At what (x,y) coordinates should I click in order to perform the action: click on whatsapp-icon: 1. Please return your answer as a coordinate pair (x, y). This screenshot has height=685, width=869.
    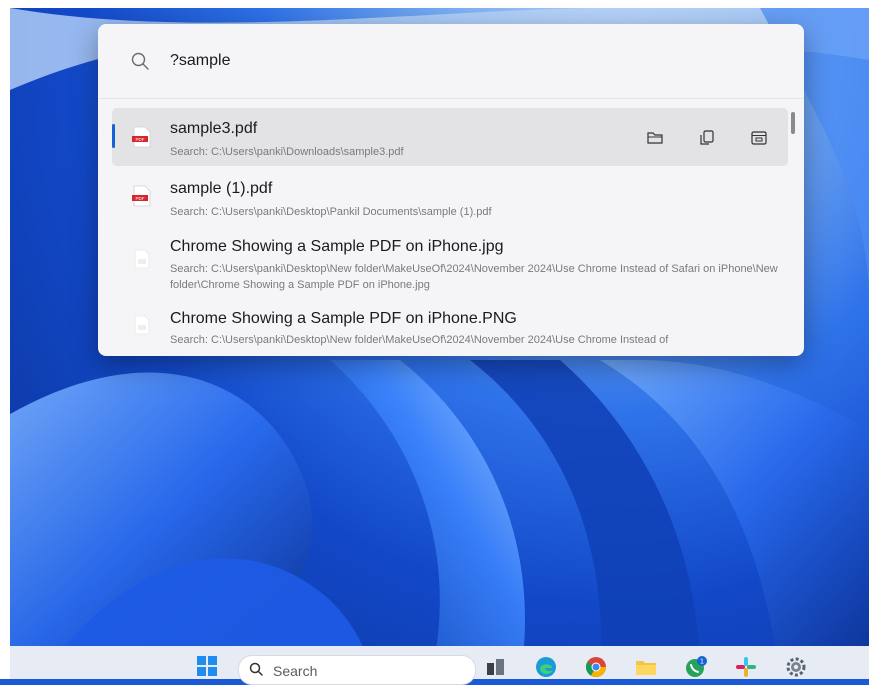
    Looking at the image, I should click on (696, 667).